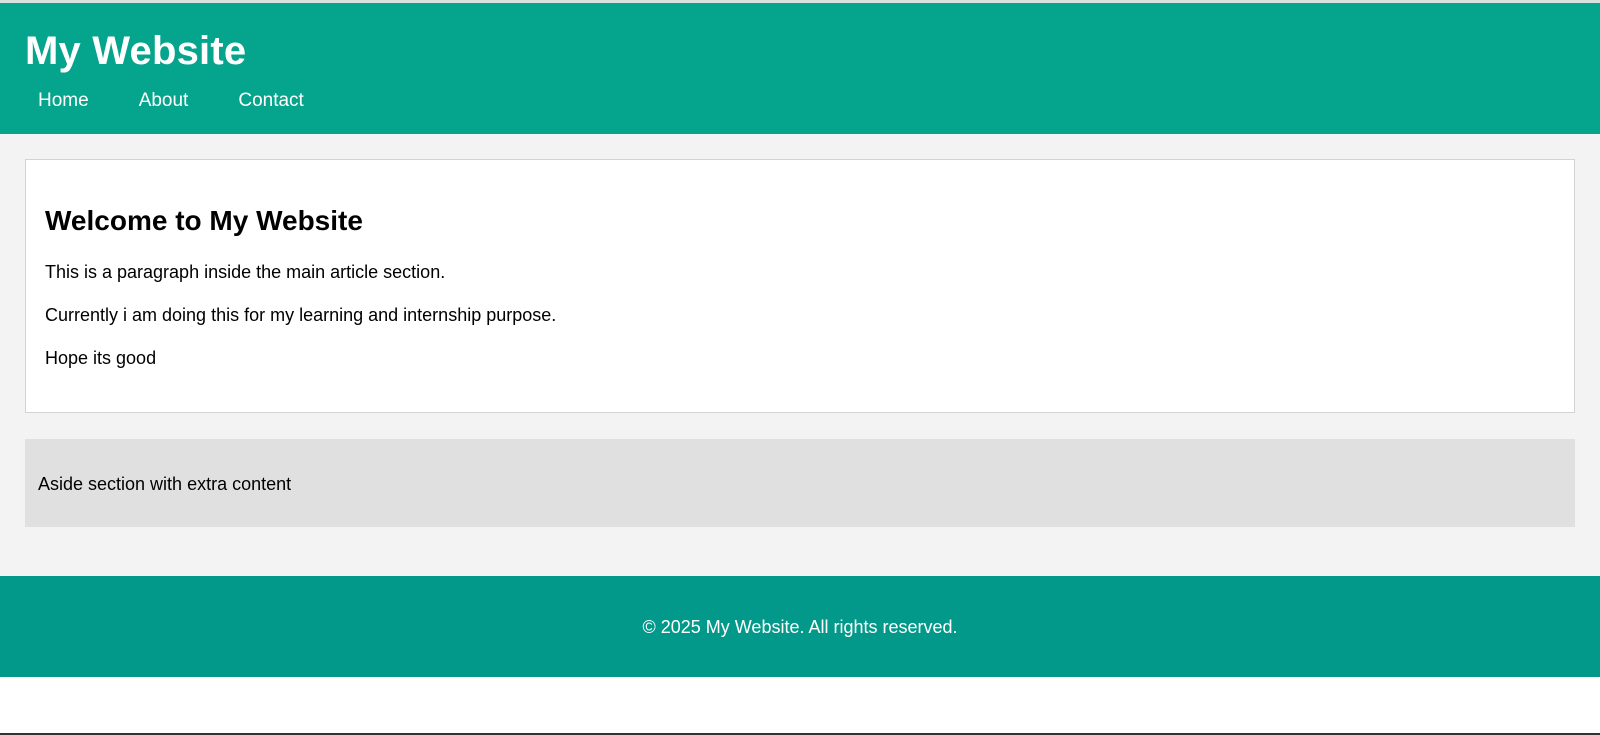 This screenshot has width=1600, height=735. I want to click on nav-link-home: Home, so click(63, 101).